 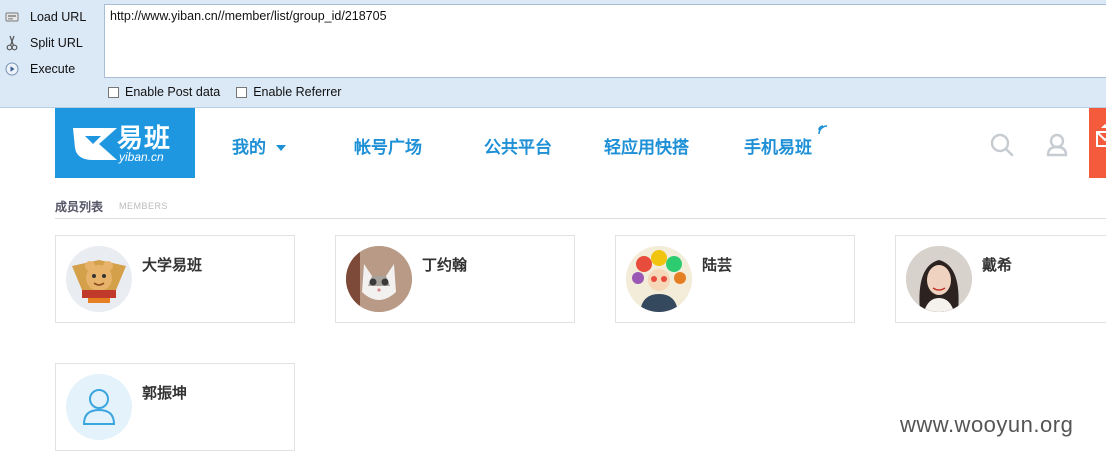 I want to click on default-user-icon, so click(x=99, y=407).